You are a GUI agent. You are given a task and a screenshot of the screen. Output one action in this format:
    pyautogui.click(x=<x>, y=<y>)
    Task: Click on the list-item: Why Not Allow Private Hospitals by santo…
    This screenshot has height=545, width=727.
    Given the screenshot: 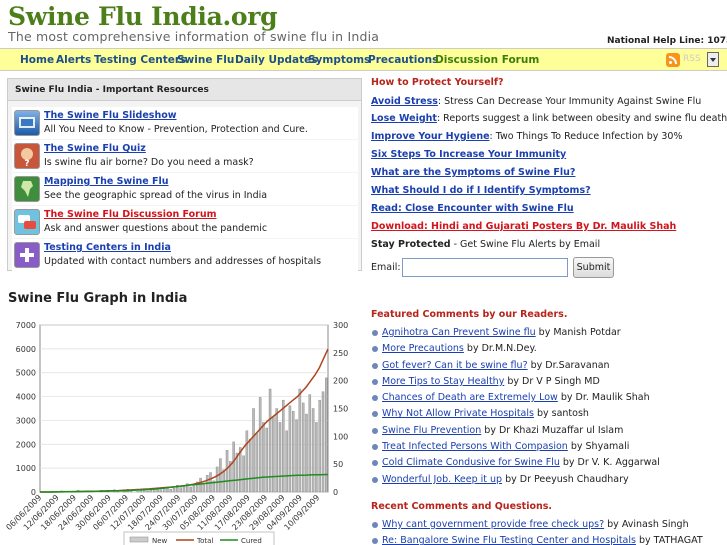 What is the action you would take?
    pyautogui.click(x=516, y=416)
    